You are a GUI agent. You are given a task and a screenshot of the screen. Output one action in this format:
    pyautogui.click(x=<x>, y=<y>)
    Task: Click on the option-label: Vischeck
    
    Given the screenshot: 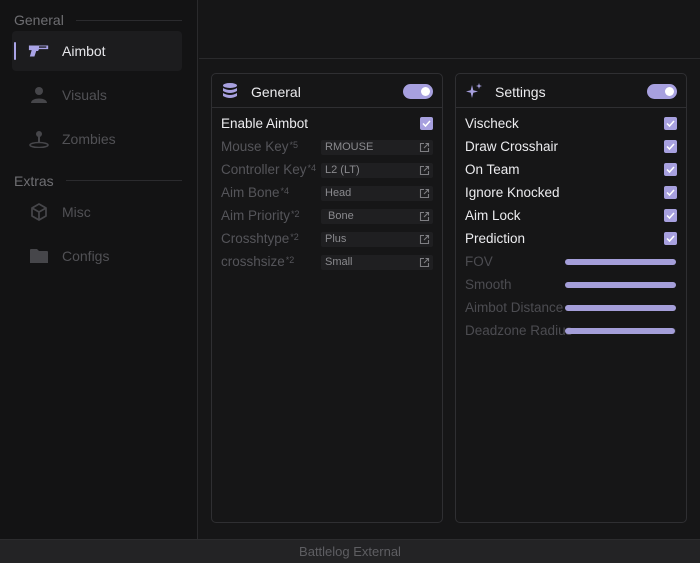 What is the action you would take?
    pyautogui.click(x=492, y=123)
    